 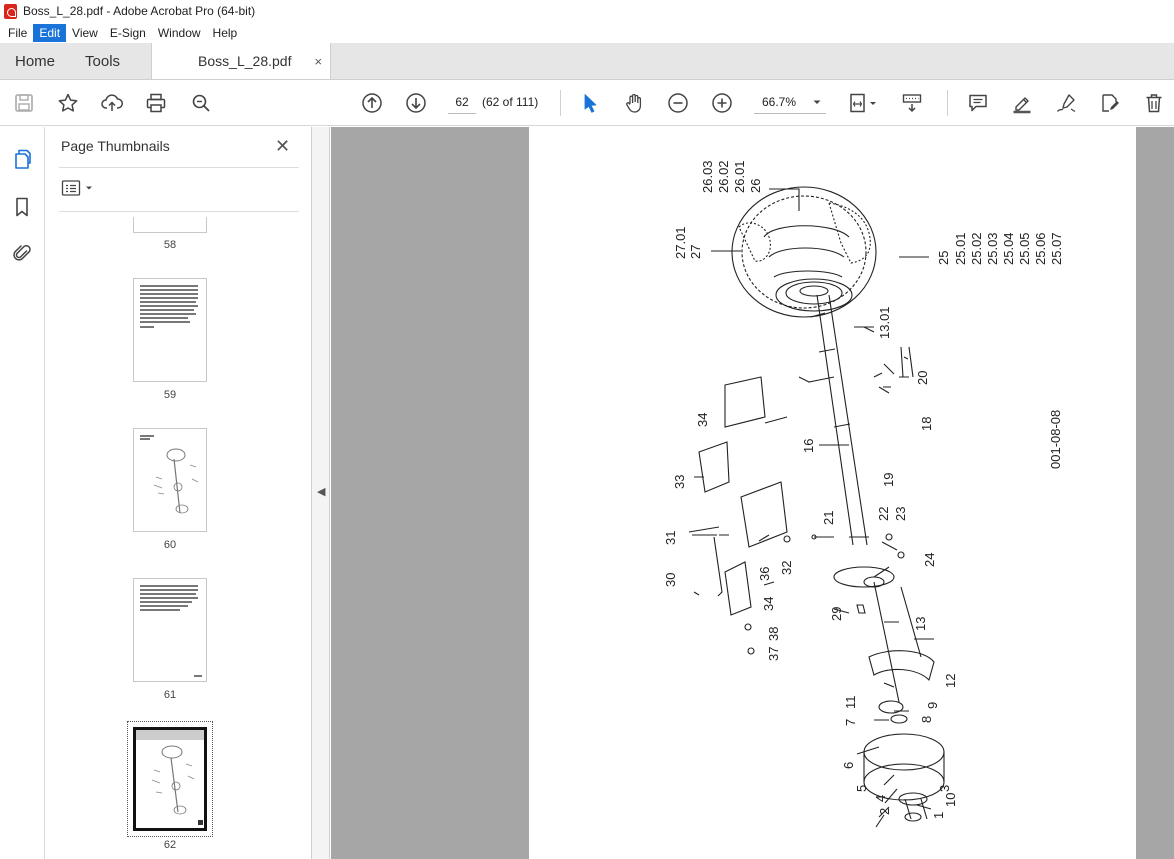 I want to click on pages-icon, so click(x=23, y=159).